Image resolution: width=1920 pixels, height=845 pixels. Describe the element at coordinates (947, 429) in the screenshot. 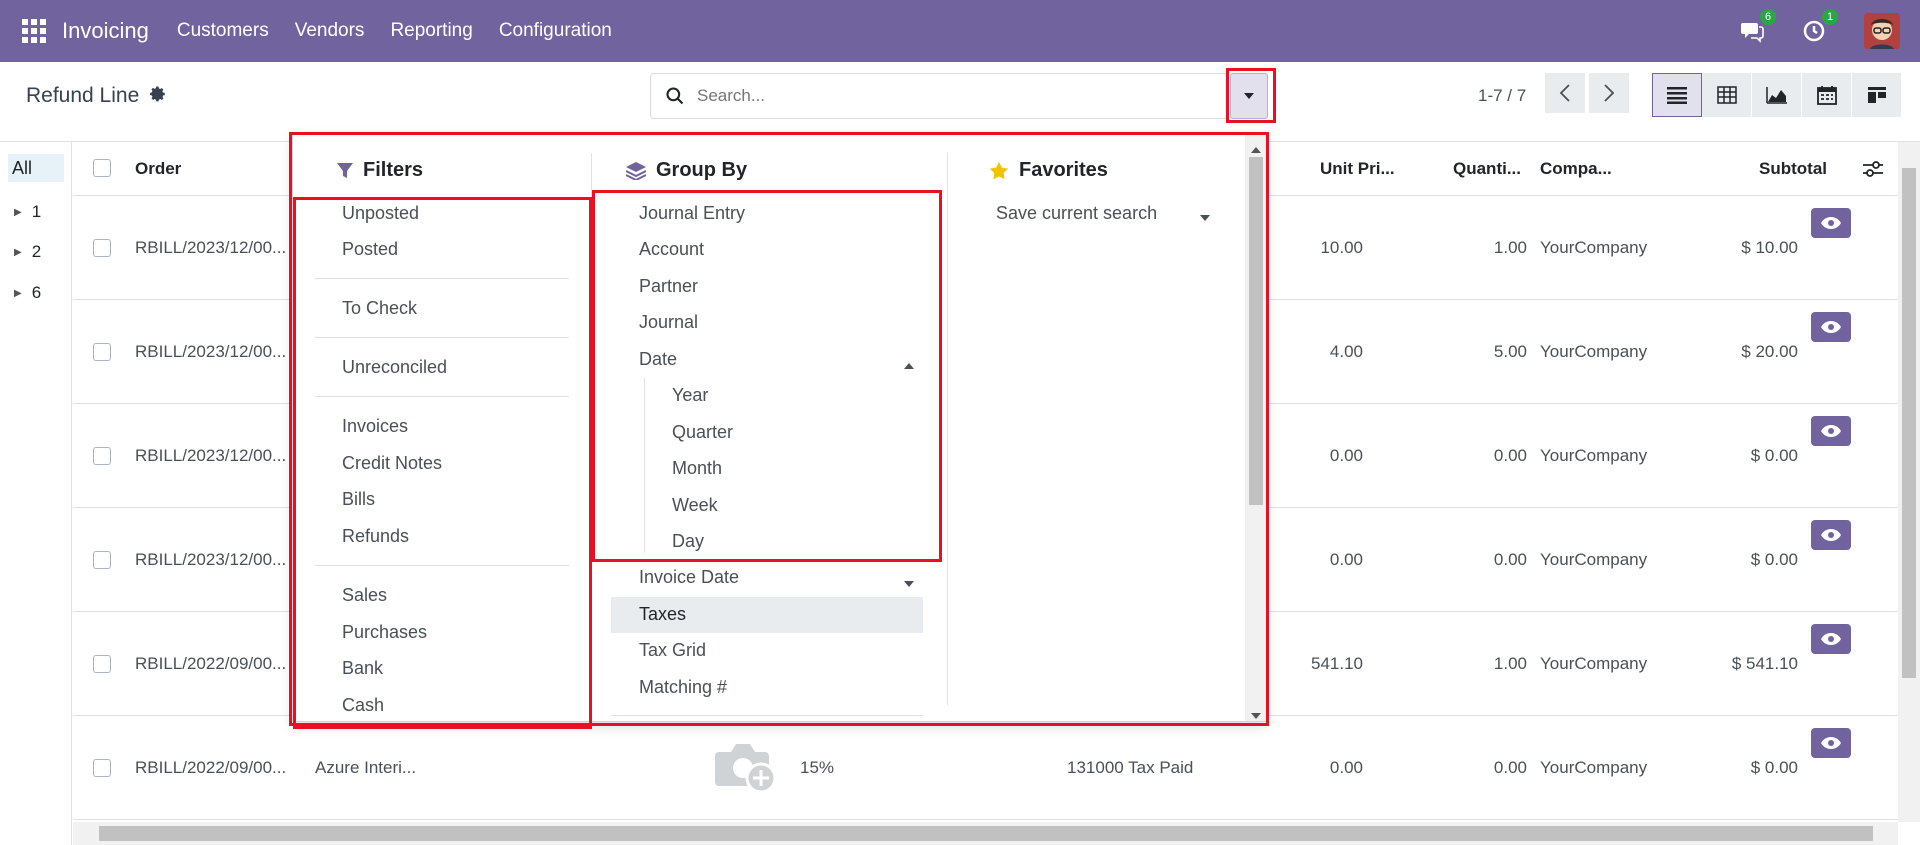

I see `column-divider` at that location.